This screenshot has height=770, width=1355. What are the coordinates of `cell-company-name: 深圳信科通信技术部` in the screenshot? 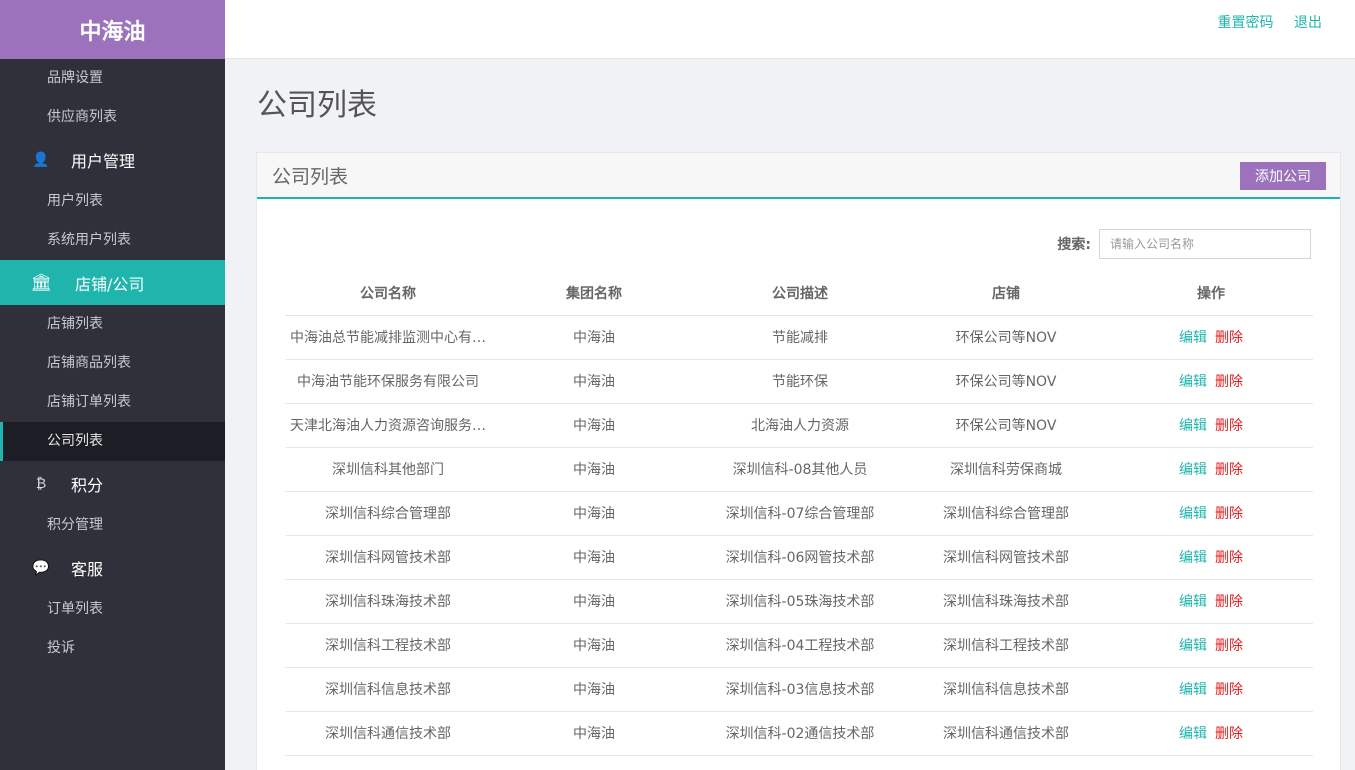 It's located at (388, 733).